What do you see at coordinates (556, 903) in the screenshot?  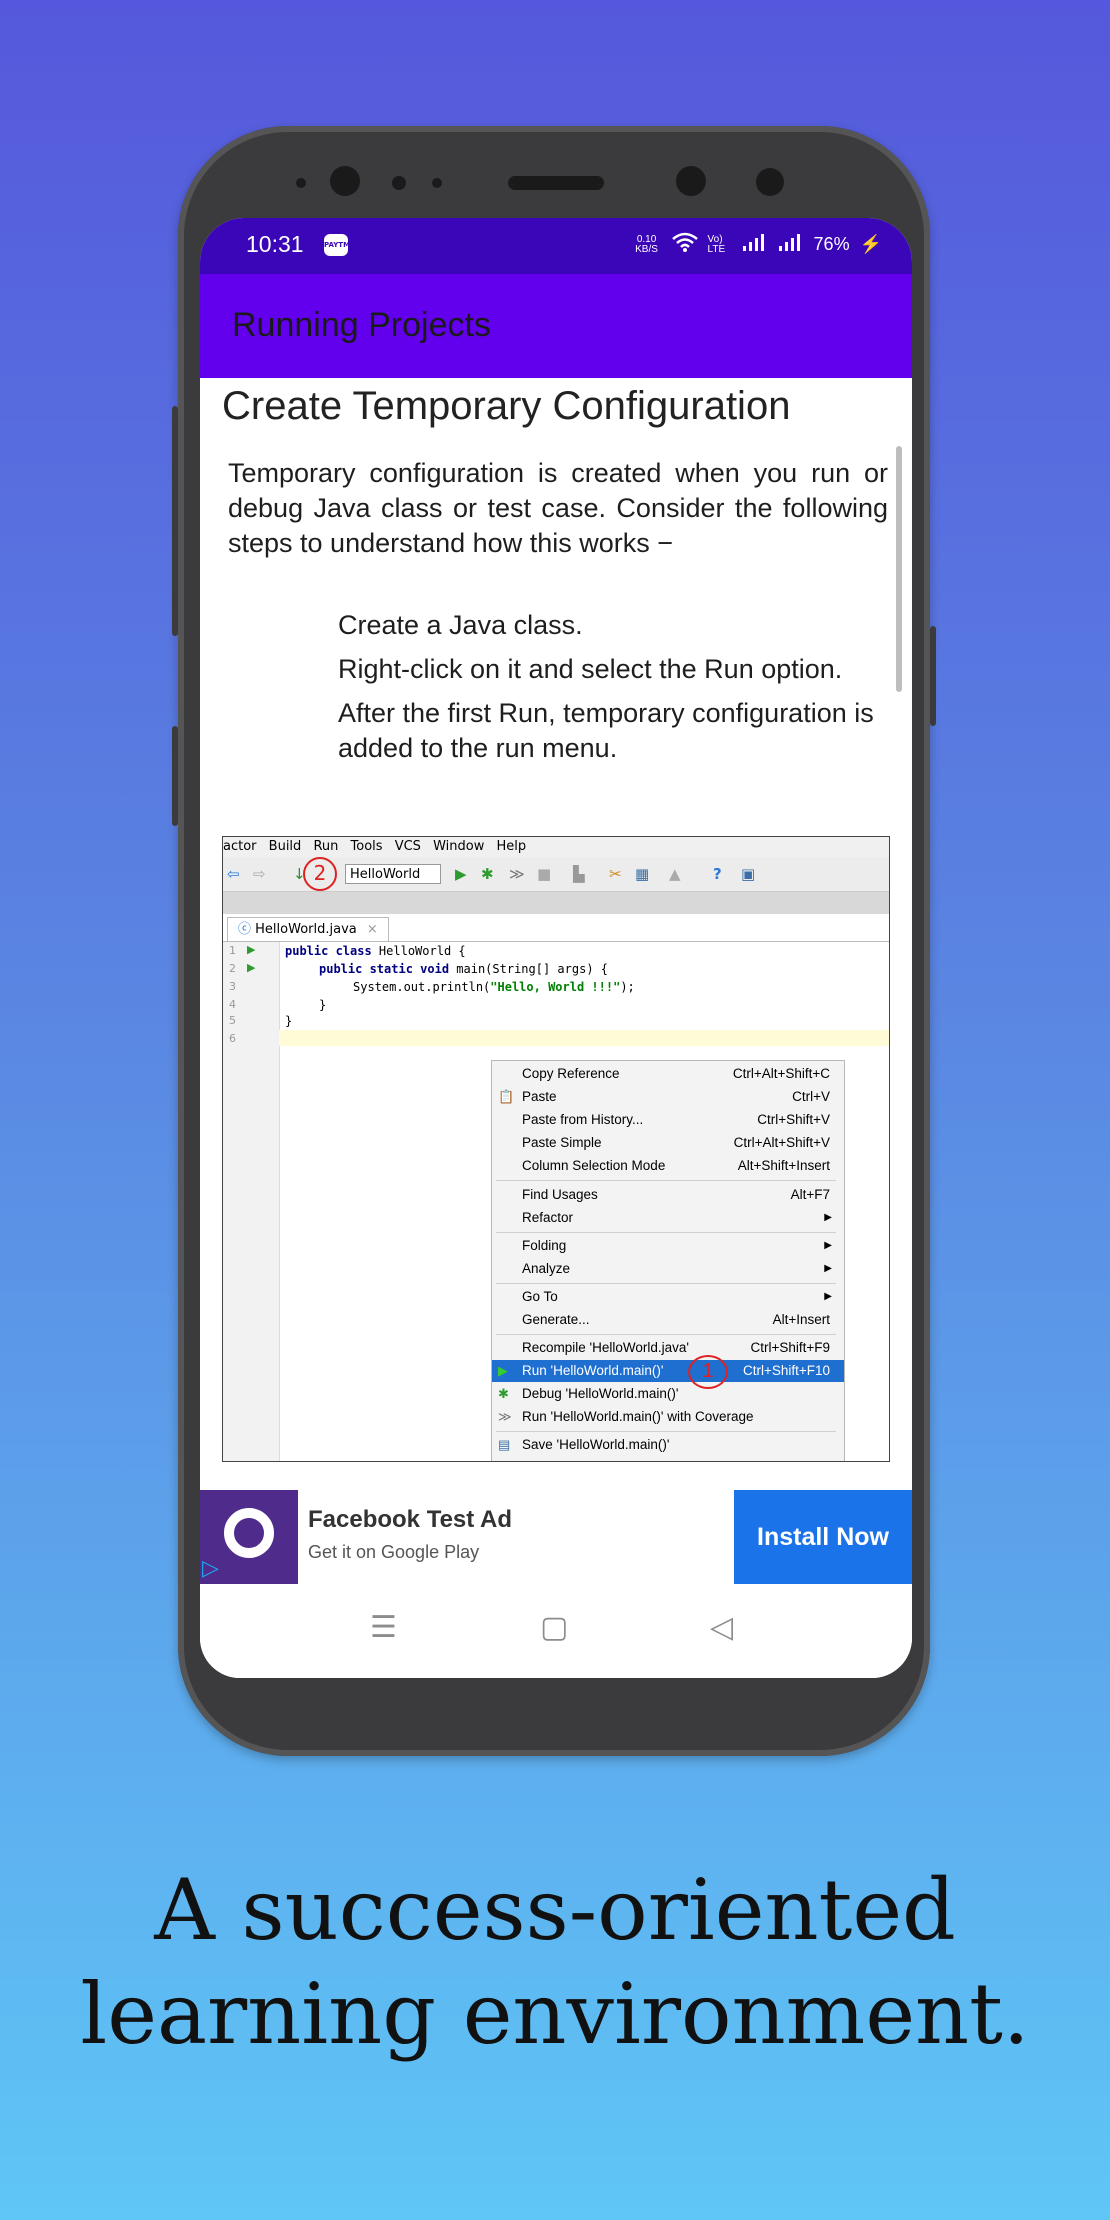 I see `ide-navbar-strip` at bounding box center [556, 903].